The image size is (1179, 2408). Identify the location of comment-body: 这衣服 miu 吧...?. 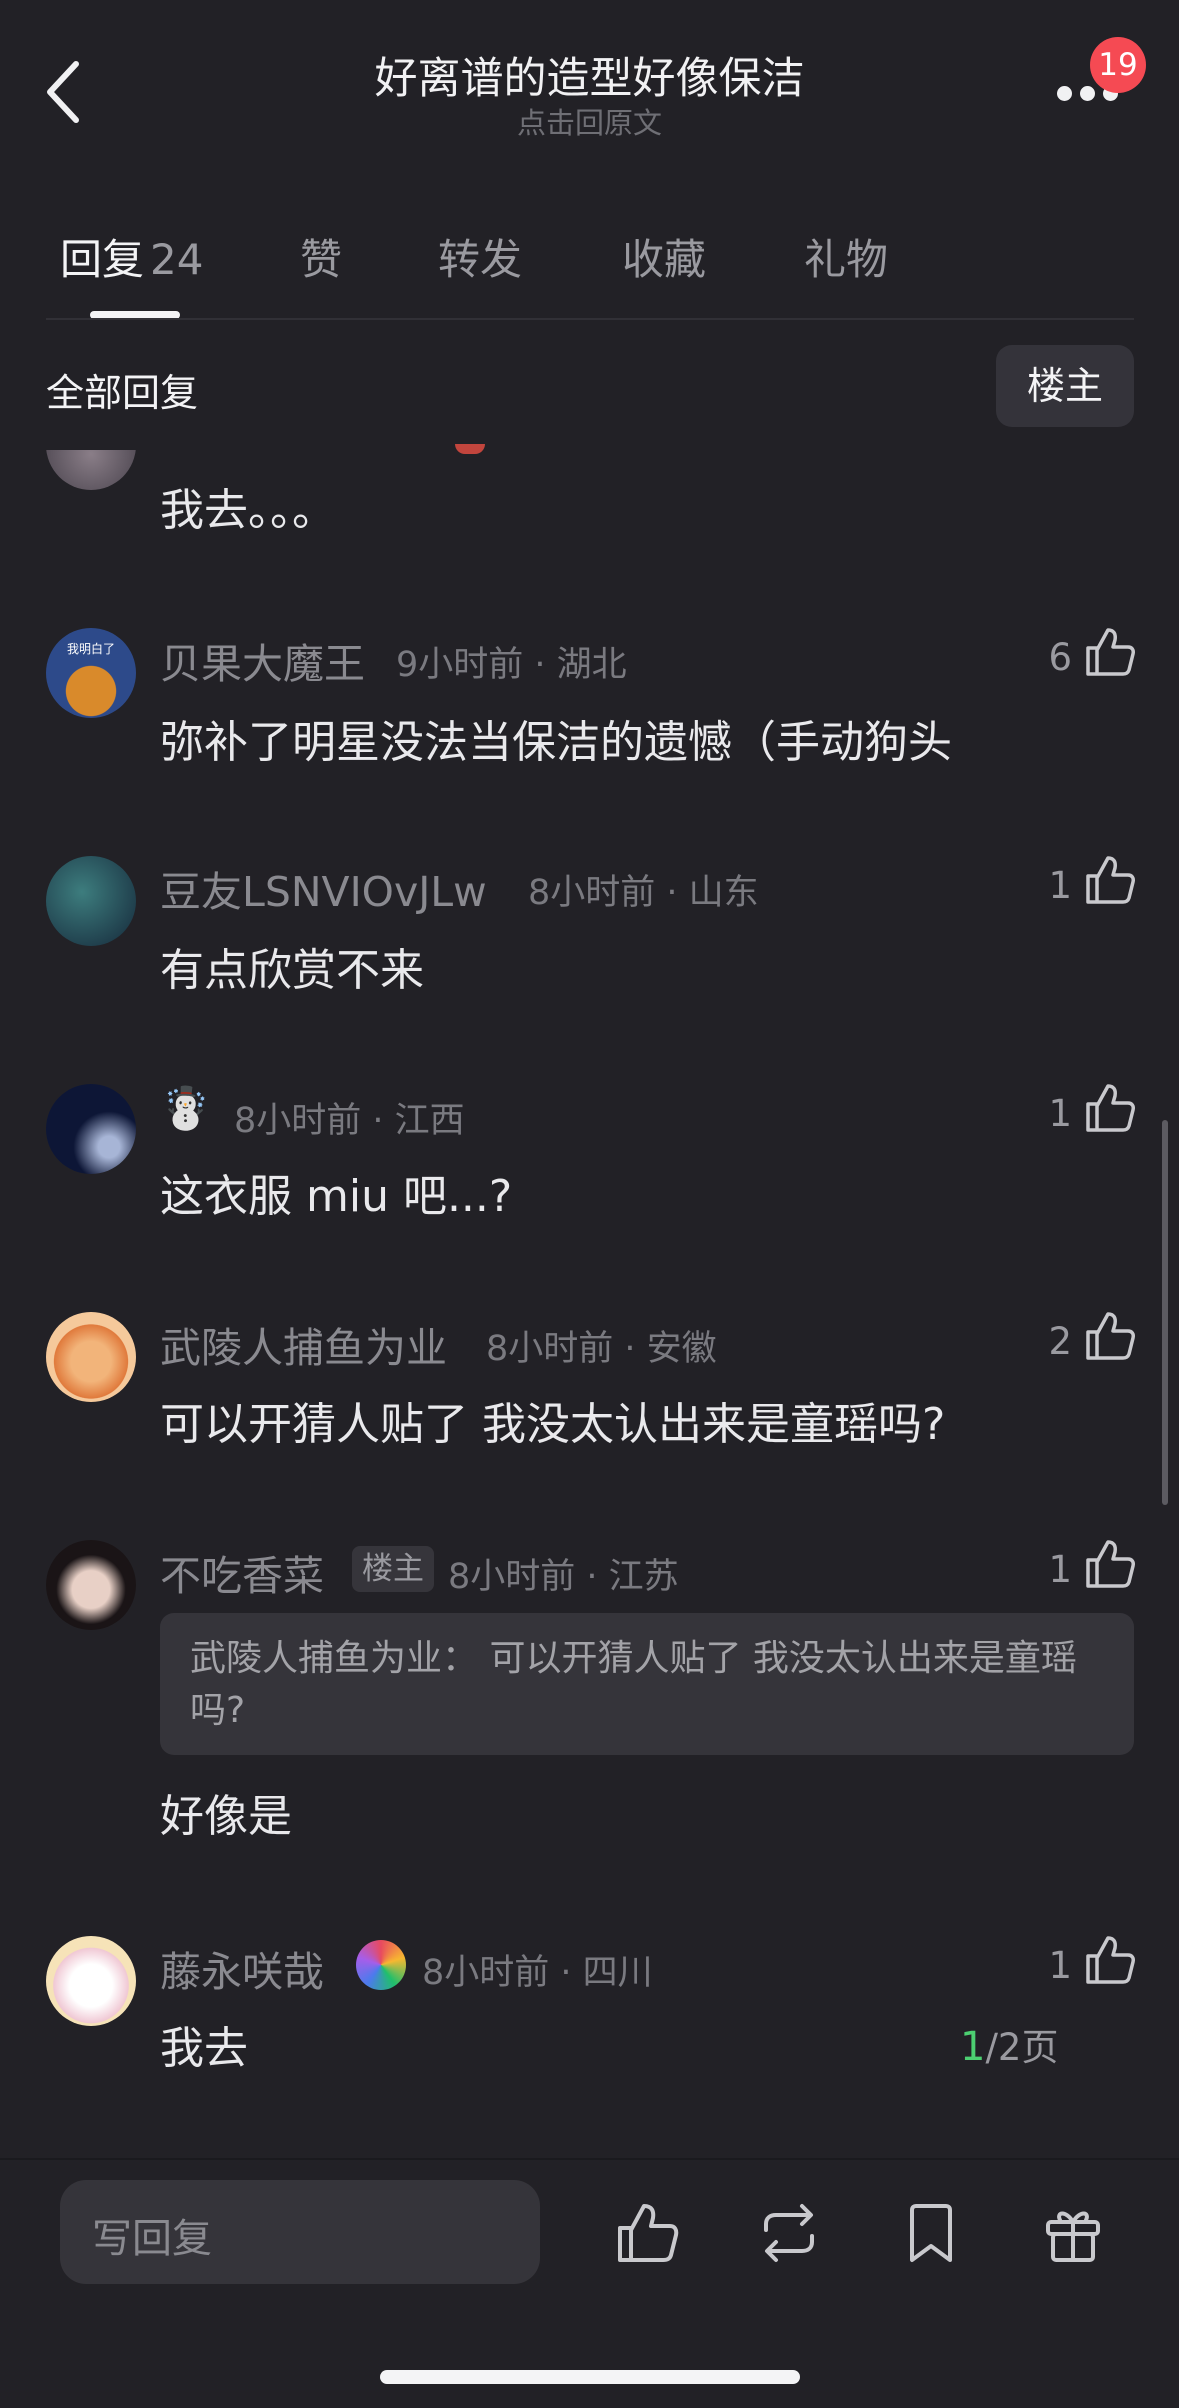
(336, 1196).